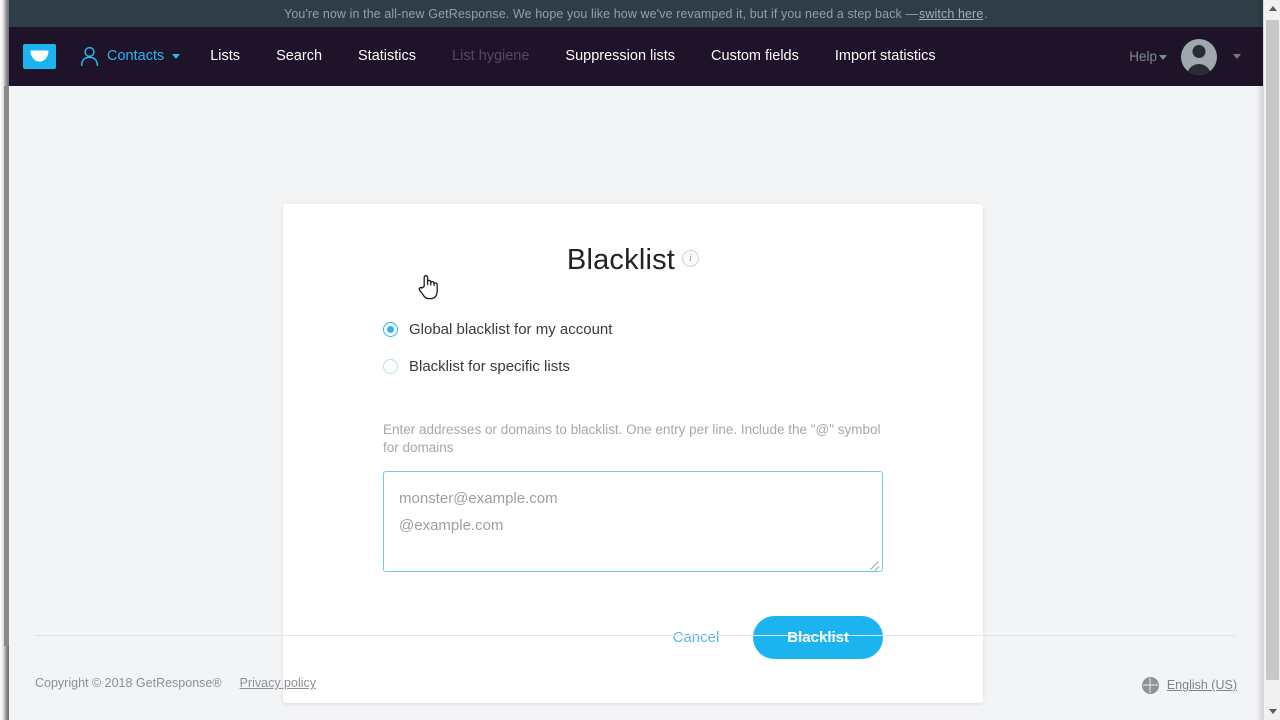 Image resolution: width=1280 pixels, height=720 pixels. Describe the element at coordinates (1272, 350) in the screenshot. I see `scrollbar-thumb` at that location.